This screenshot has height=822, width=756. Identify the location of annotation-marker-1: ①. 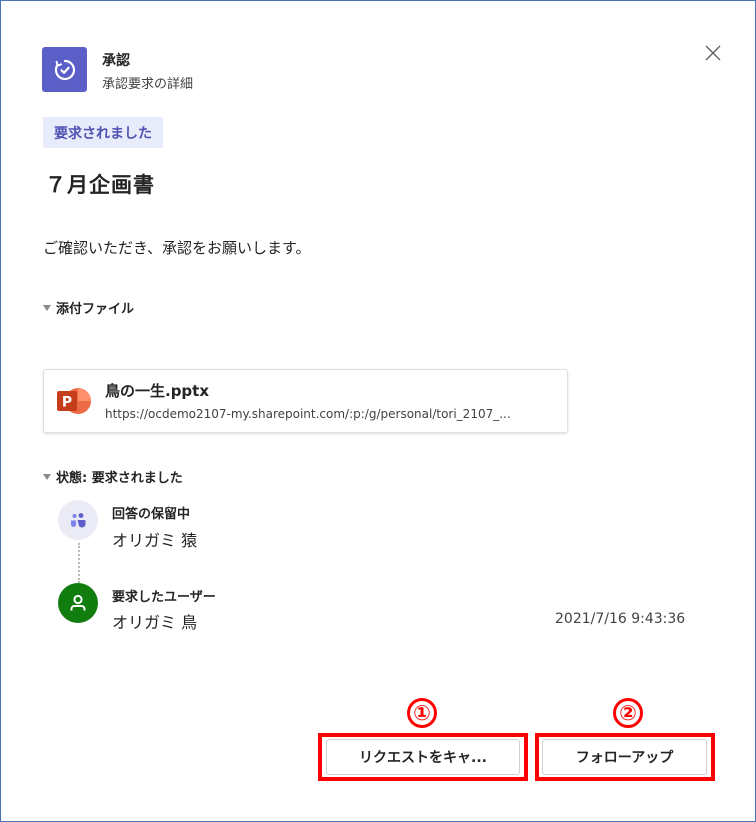
(422, 713).